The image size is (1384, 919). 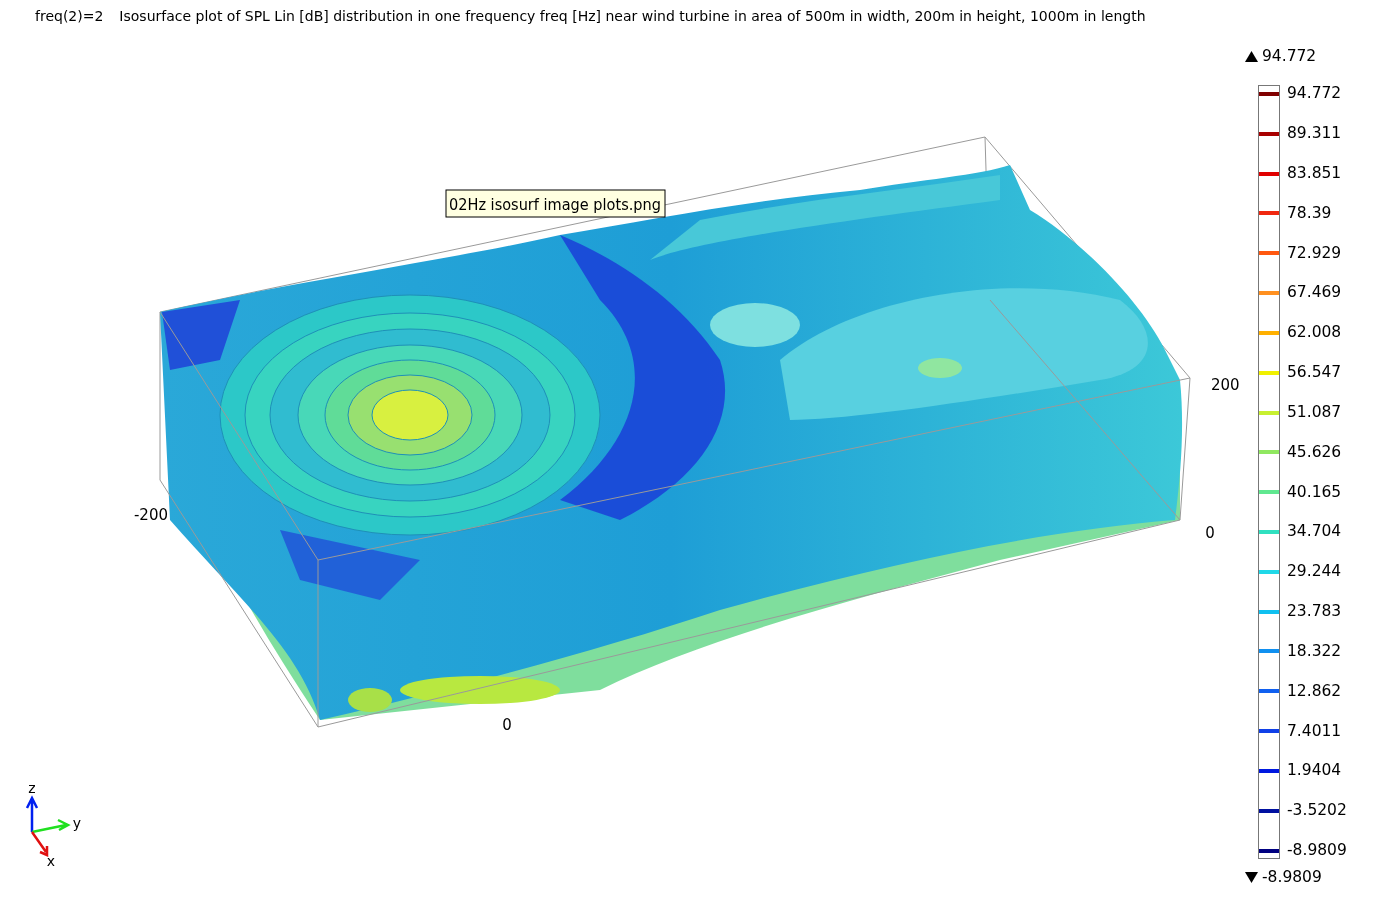 What do you see at coordinates (1314, 532) in the screenshot?
I see `legend-value: 34.704` at bounding box center [1314, 532].